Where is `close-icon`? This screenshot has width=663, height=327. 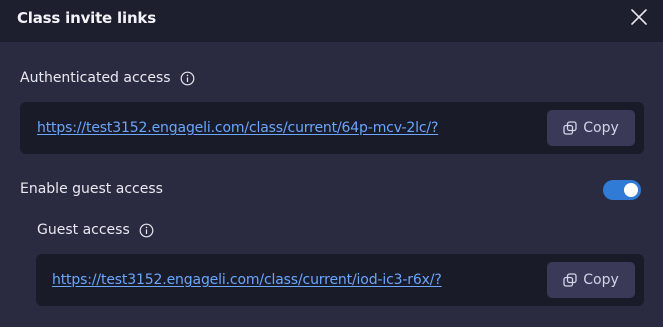
close-icon is located at coordinates (639, 17).